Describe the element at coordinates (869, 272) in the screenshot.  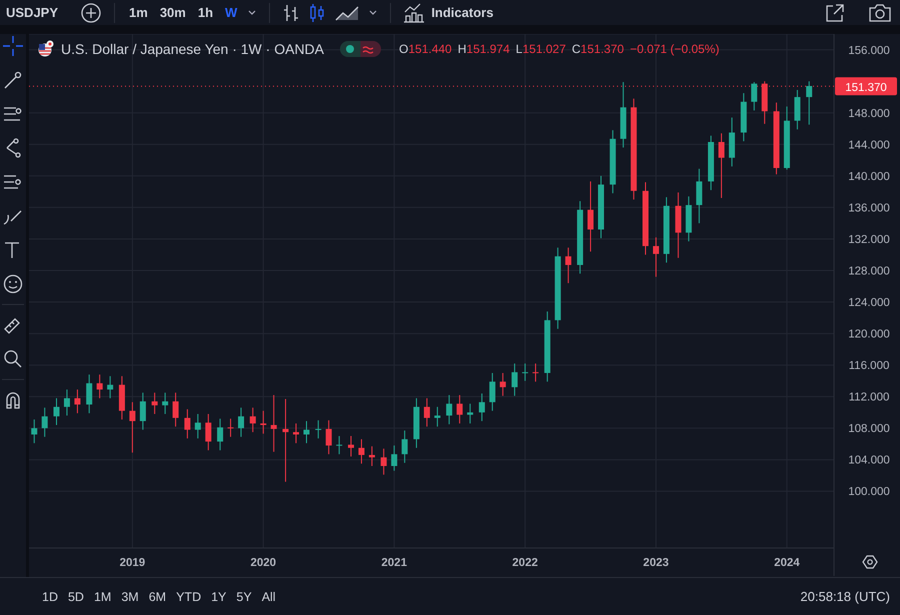
I see `price-axis-label: 128.000` at that location.